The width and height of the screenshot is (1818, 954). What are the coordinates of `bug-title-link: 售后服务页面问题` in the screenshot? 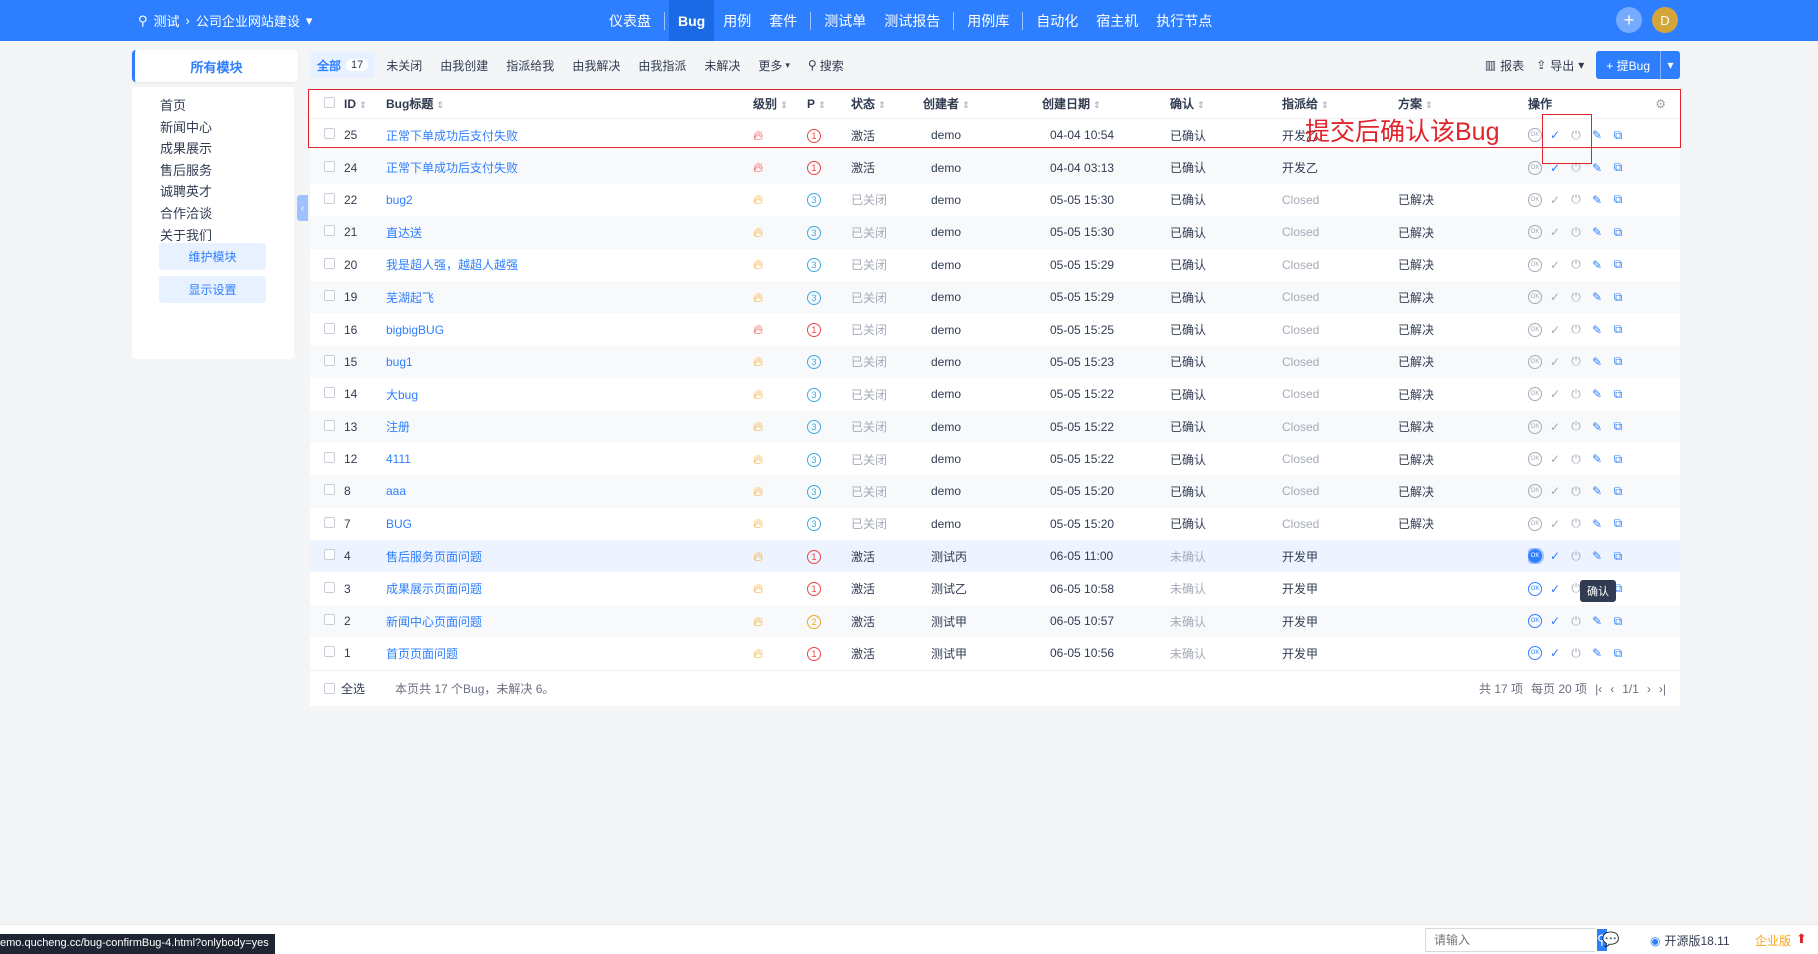 It's located at (569, 556).